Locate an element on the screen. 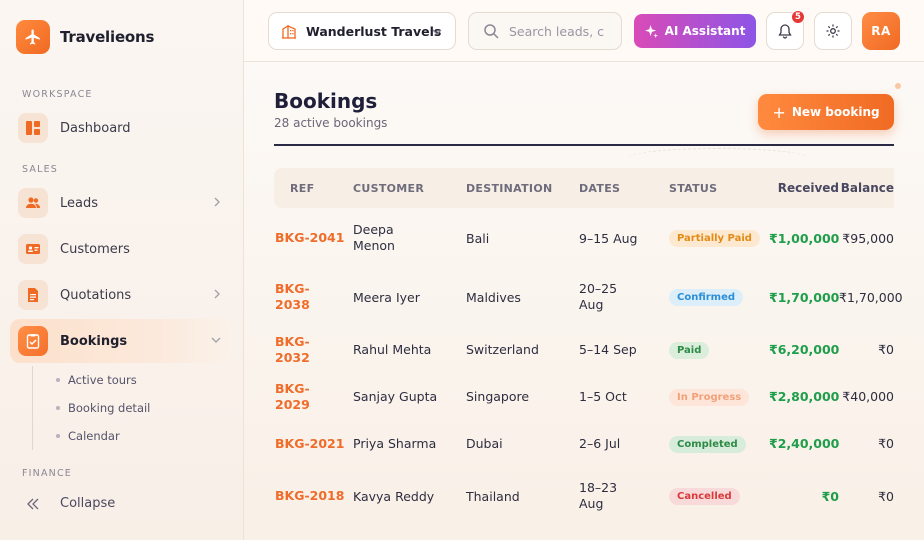 The image size is (924, 540). page-title: Bookings is located at coordinates (326, 101).